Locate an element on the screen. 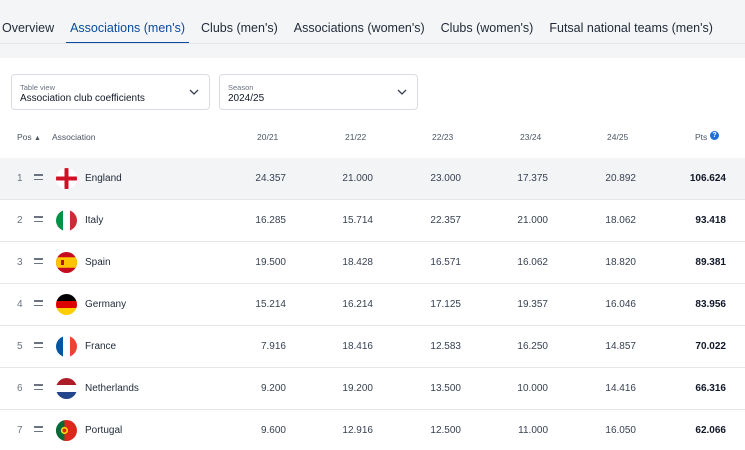 This screenshot has width=745, height=450. germany-flag-icon is located at coordinates (66, 304).